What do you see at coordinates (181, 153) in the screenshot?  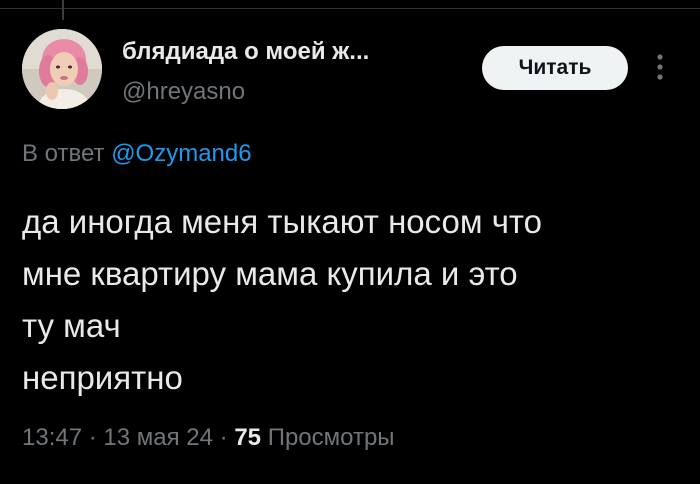 I see `reply-mention-link: @Ozymand6` at bounding box center [181, 153].